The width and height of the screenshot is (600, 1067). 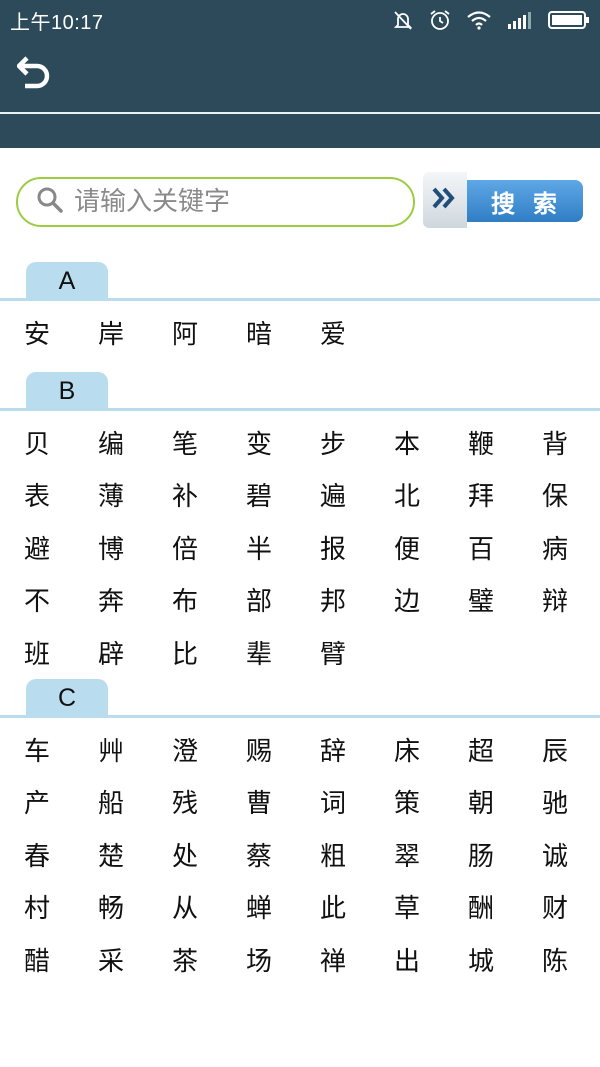 What do you see at coordinates (59, 802) in the screenshot?
I see `char-item: 产` at bounding box center [59, 802].